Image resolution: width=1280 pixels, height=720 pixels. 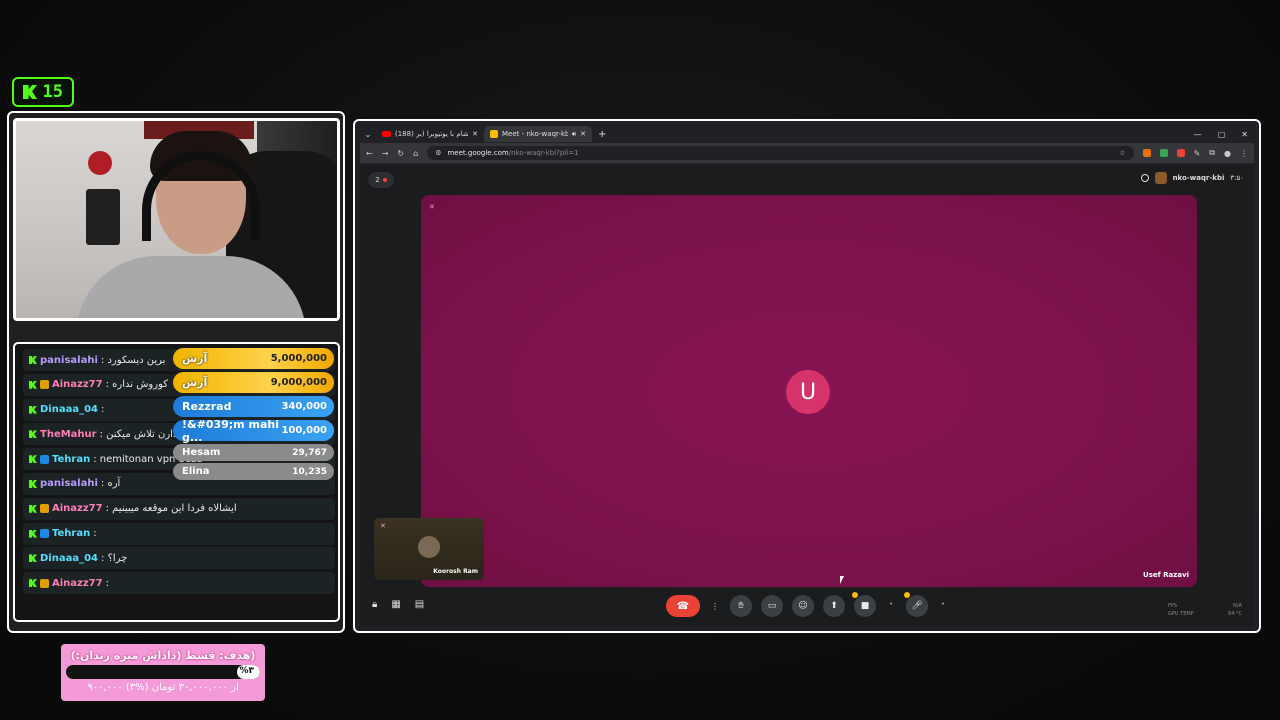 What do you see at coordinates (179, 583) in the screenshot?
I see `chat-message: Ainazz77:` at bounding box center [179, 583].